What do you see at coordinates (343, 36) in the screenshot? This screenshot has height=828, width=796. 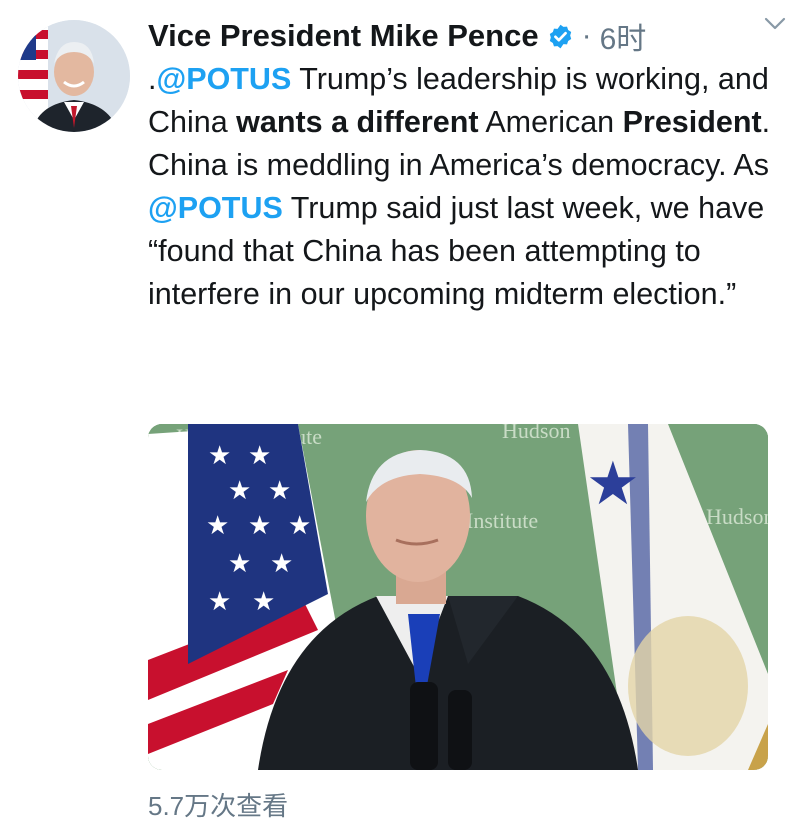 I see `author-name: Vice President Mike Pence` at bounding box center [343, 36].